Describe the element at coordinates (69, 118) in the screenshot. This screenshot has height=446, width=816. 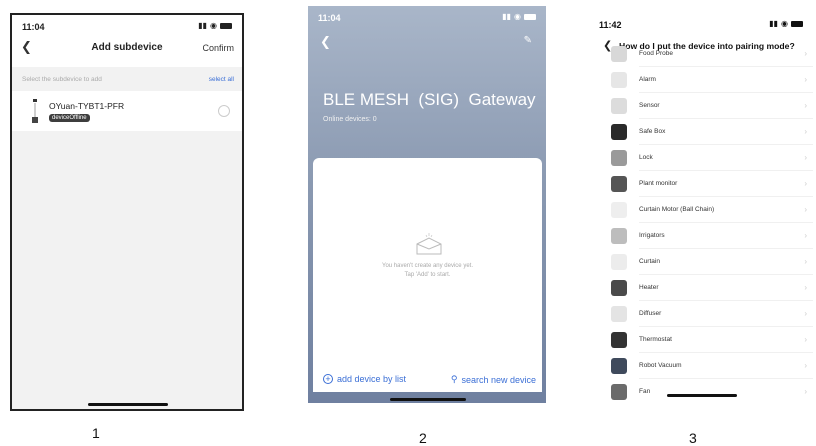
I see `device-status-badge: deviceOffline` at that location.